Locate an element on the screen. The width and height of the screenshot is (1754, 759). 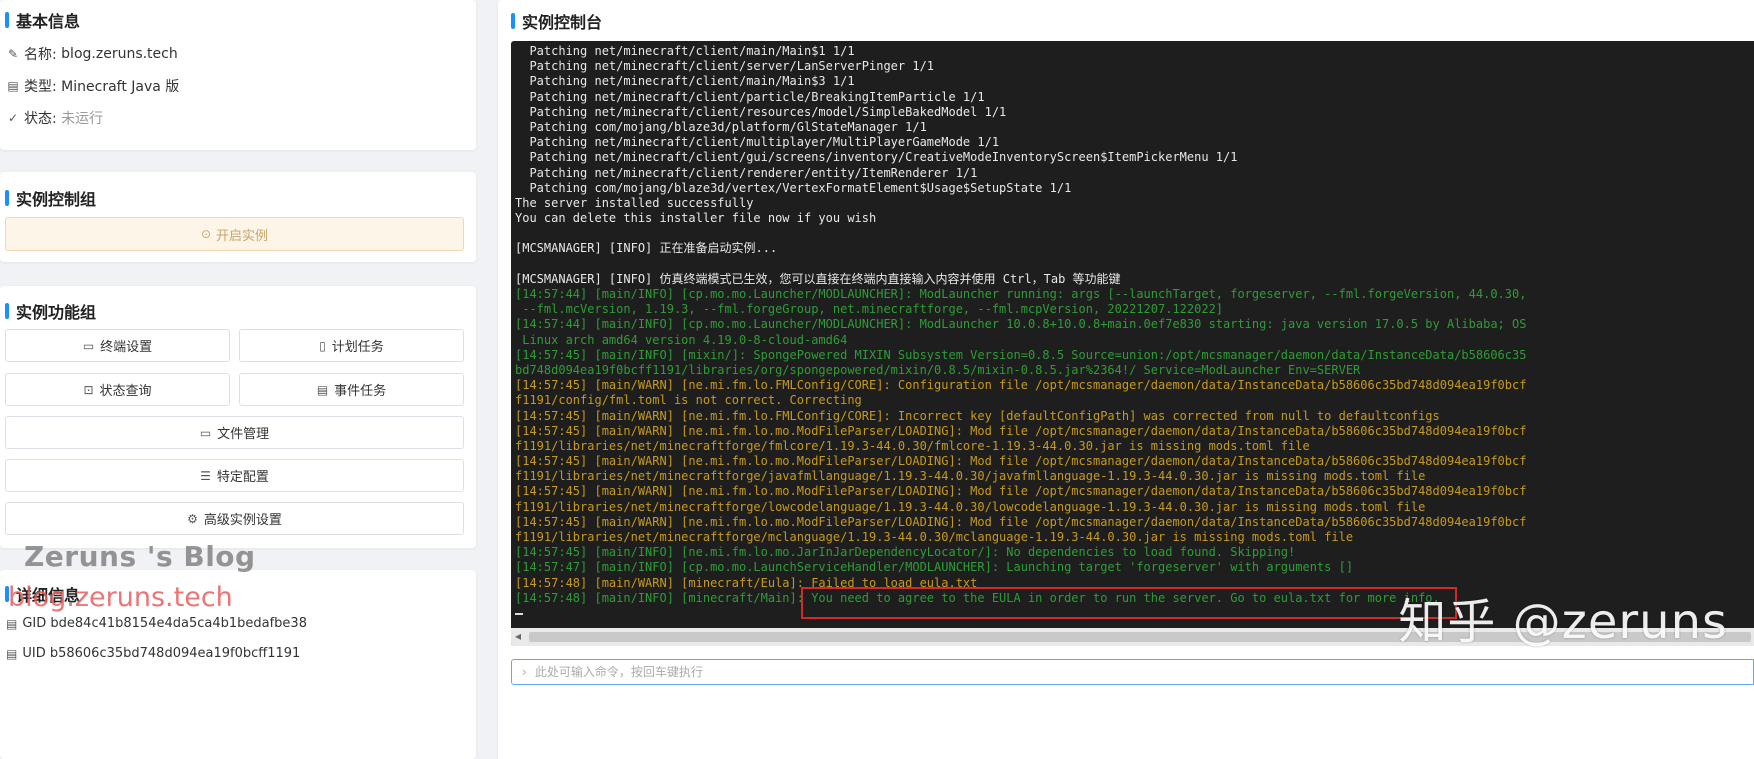
uid-row: ▤ UID b58606c35bd748d094ea19f0bcff1191 is located at coordinates (153, 653).